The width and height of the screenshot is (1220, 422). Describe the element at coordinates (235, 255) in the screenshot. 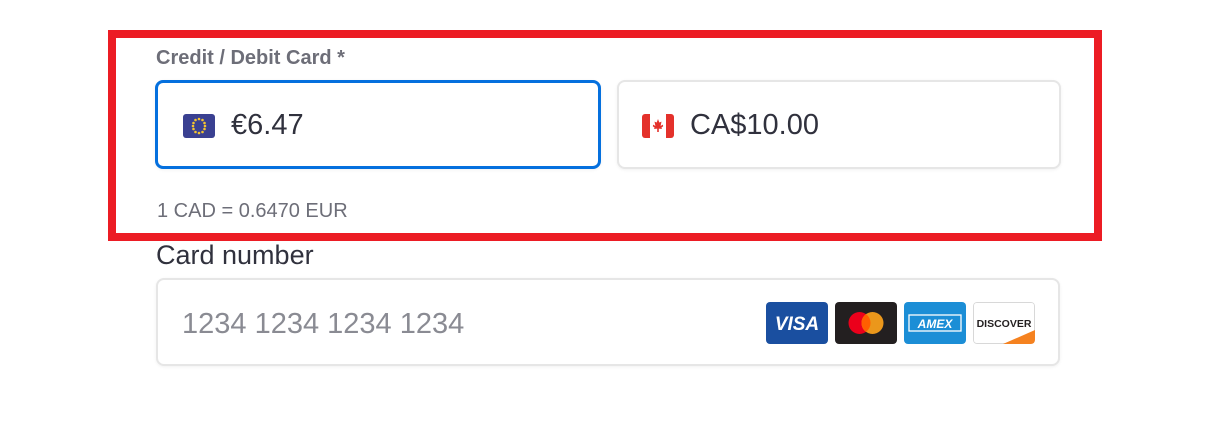

I see `card-number-label: Card number` at that location.